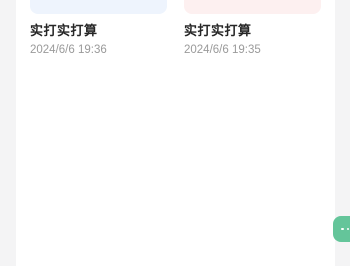 The height and width of the screenshot is (266, 350). Describe the element at coordinates (255, 29) in the screenshot. I see `note-card: 实打实打算 2024/6/6 19:35` at that location.